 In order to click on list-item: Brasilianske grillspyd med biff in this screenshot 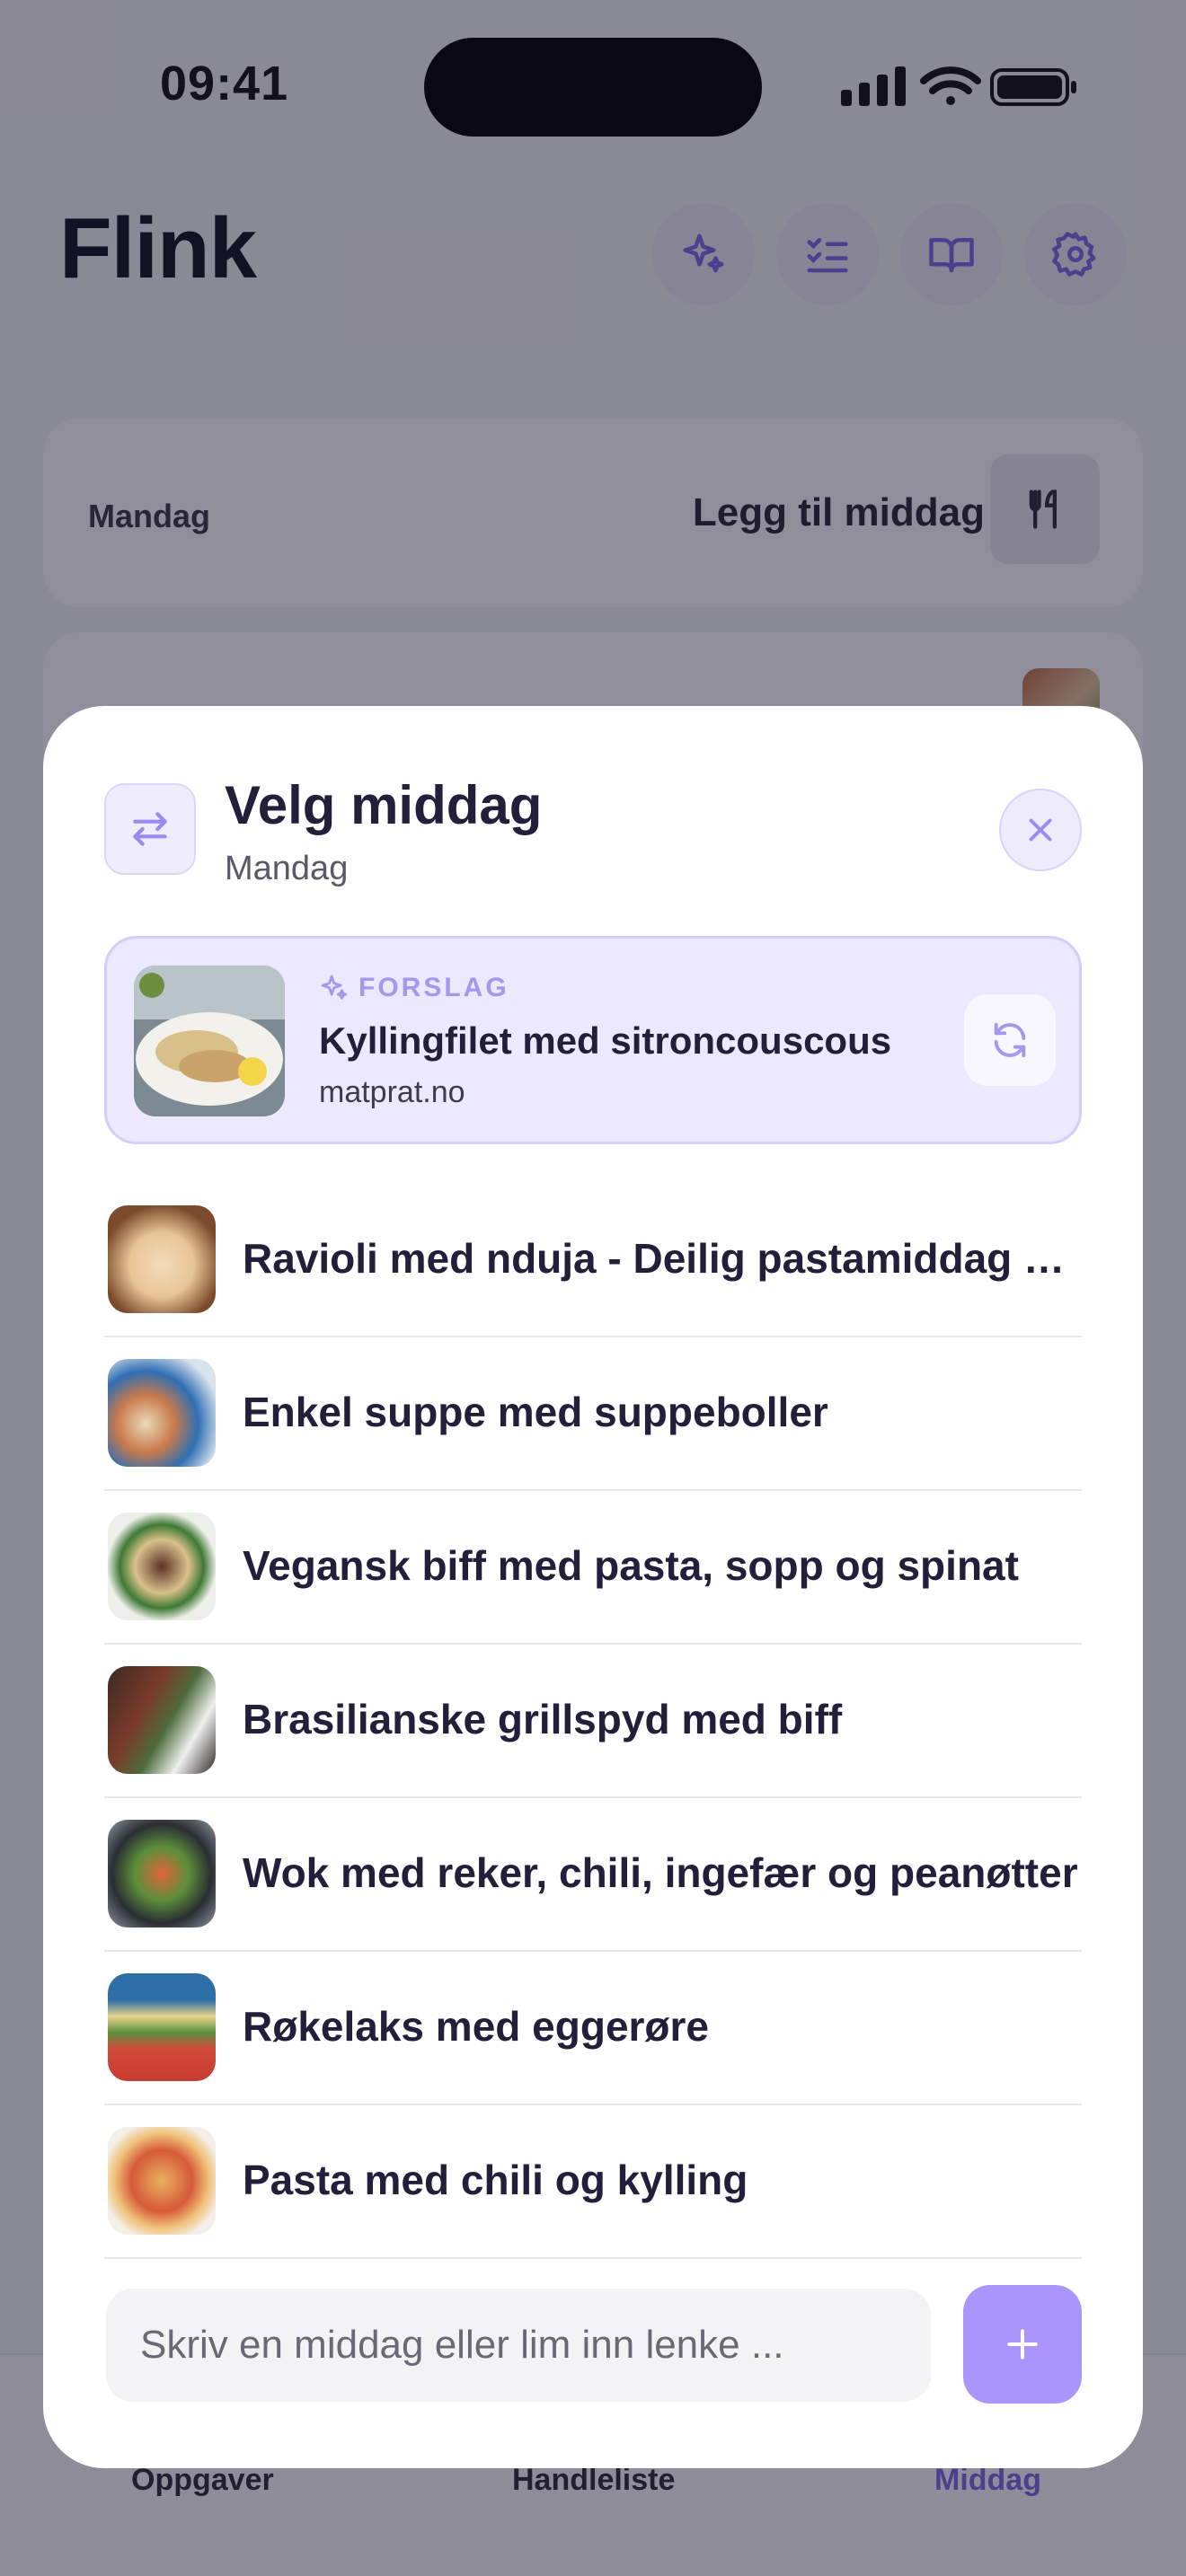, I will do `click(593, 1721)`.